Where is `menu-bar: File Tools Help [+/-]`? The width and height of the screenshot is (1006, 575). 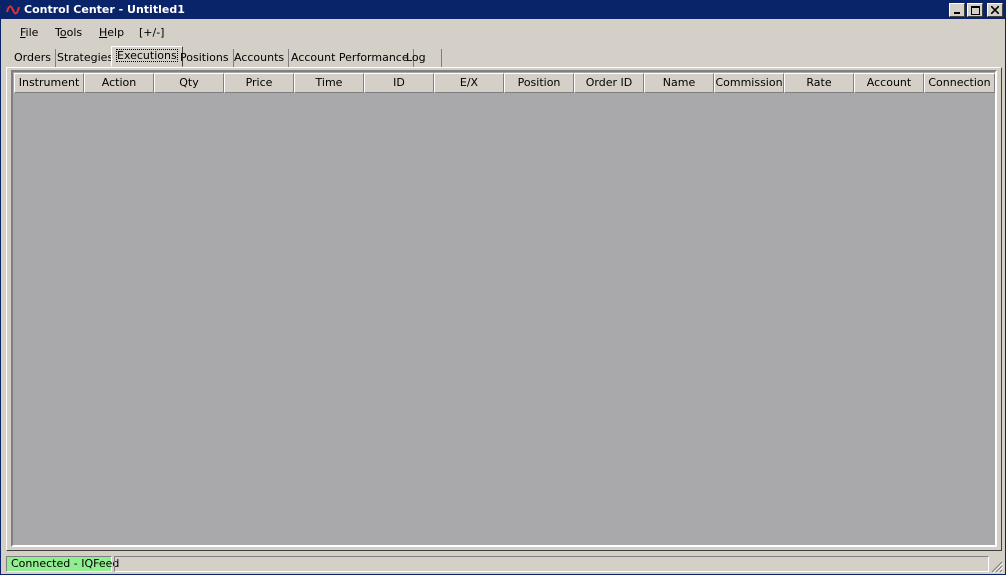 menu-bar: File Tools Help [+/-] is located at coordinates (503, 31).